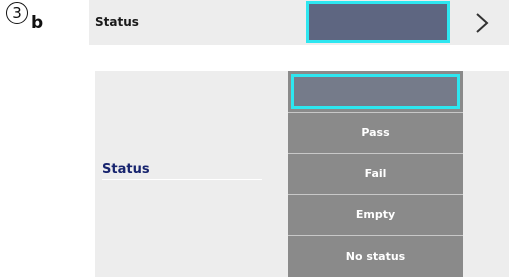 Image resolution: width=509 pixels, height=277 pixels. What do you see at coordinates (375, 214) in the screenshot?
I see `option-empty: Empty` at bounding box center [375, 214].